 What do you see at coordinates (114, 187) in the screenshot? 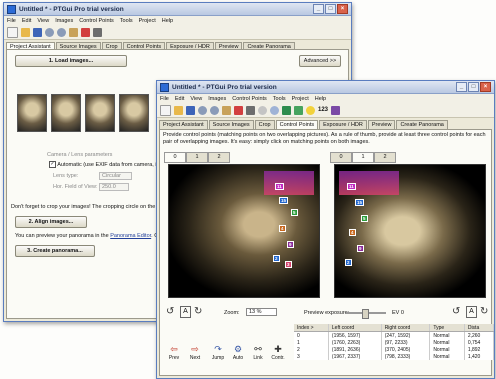
I see `hfov-input: 250.0` at bounding box center [114, 187].